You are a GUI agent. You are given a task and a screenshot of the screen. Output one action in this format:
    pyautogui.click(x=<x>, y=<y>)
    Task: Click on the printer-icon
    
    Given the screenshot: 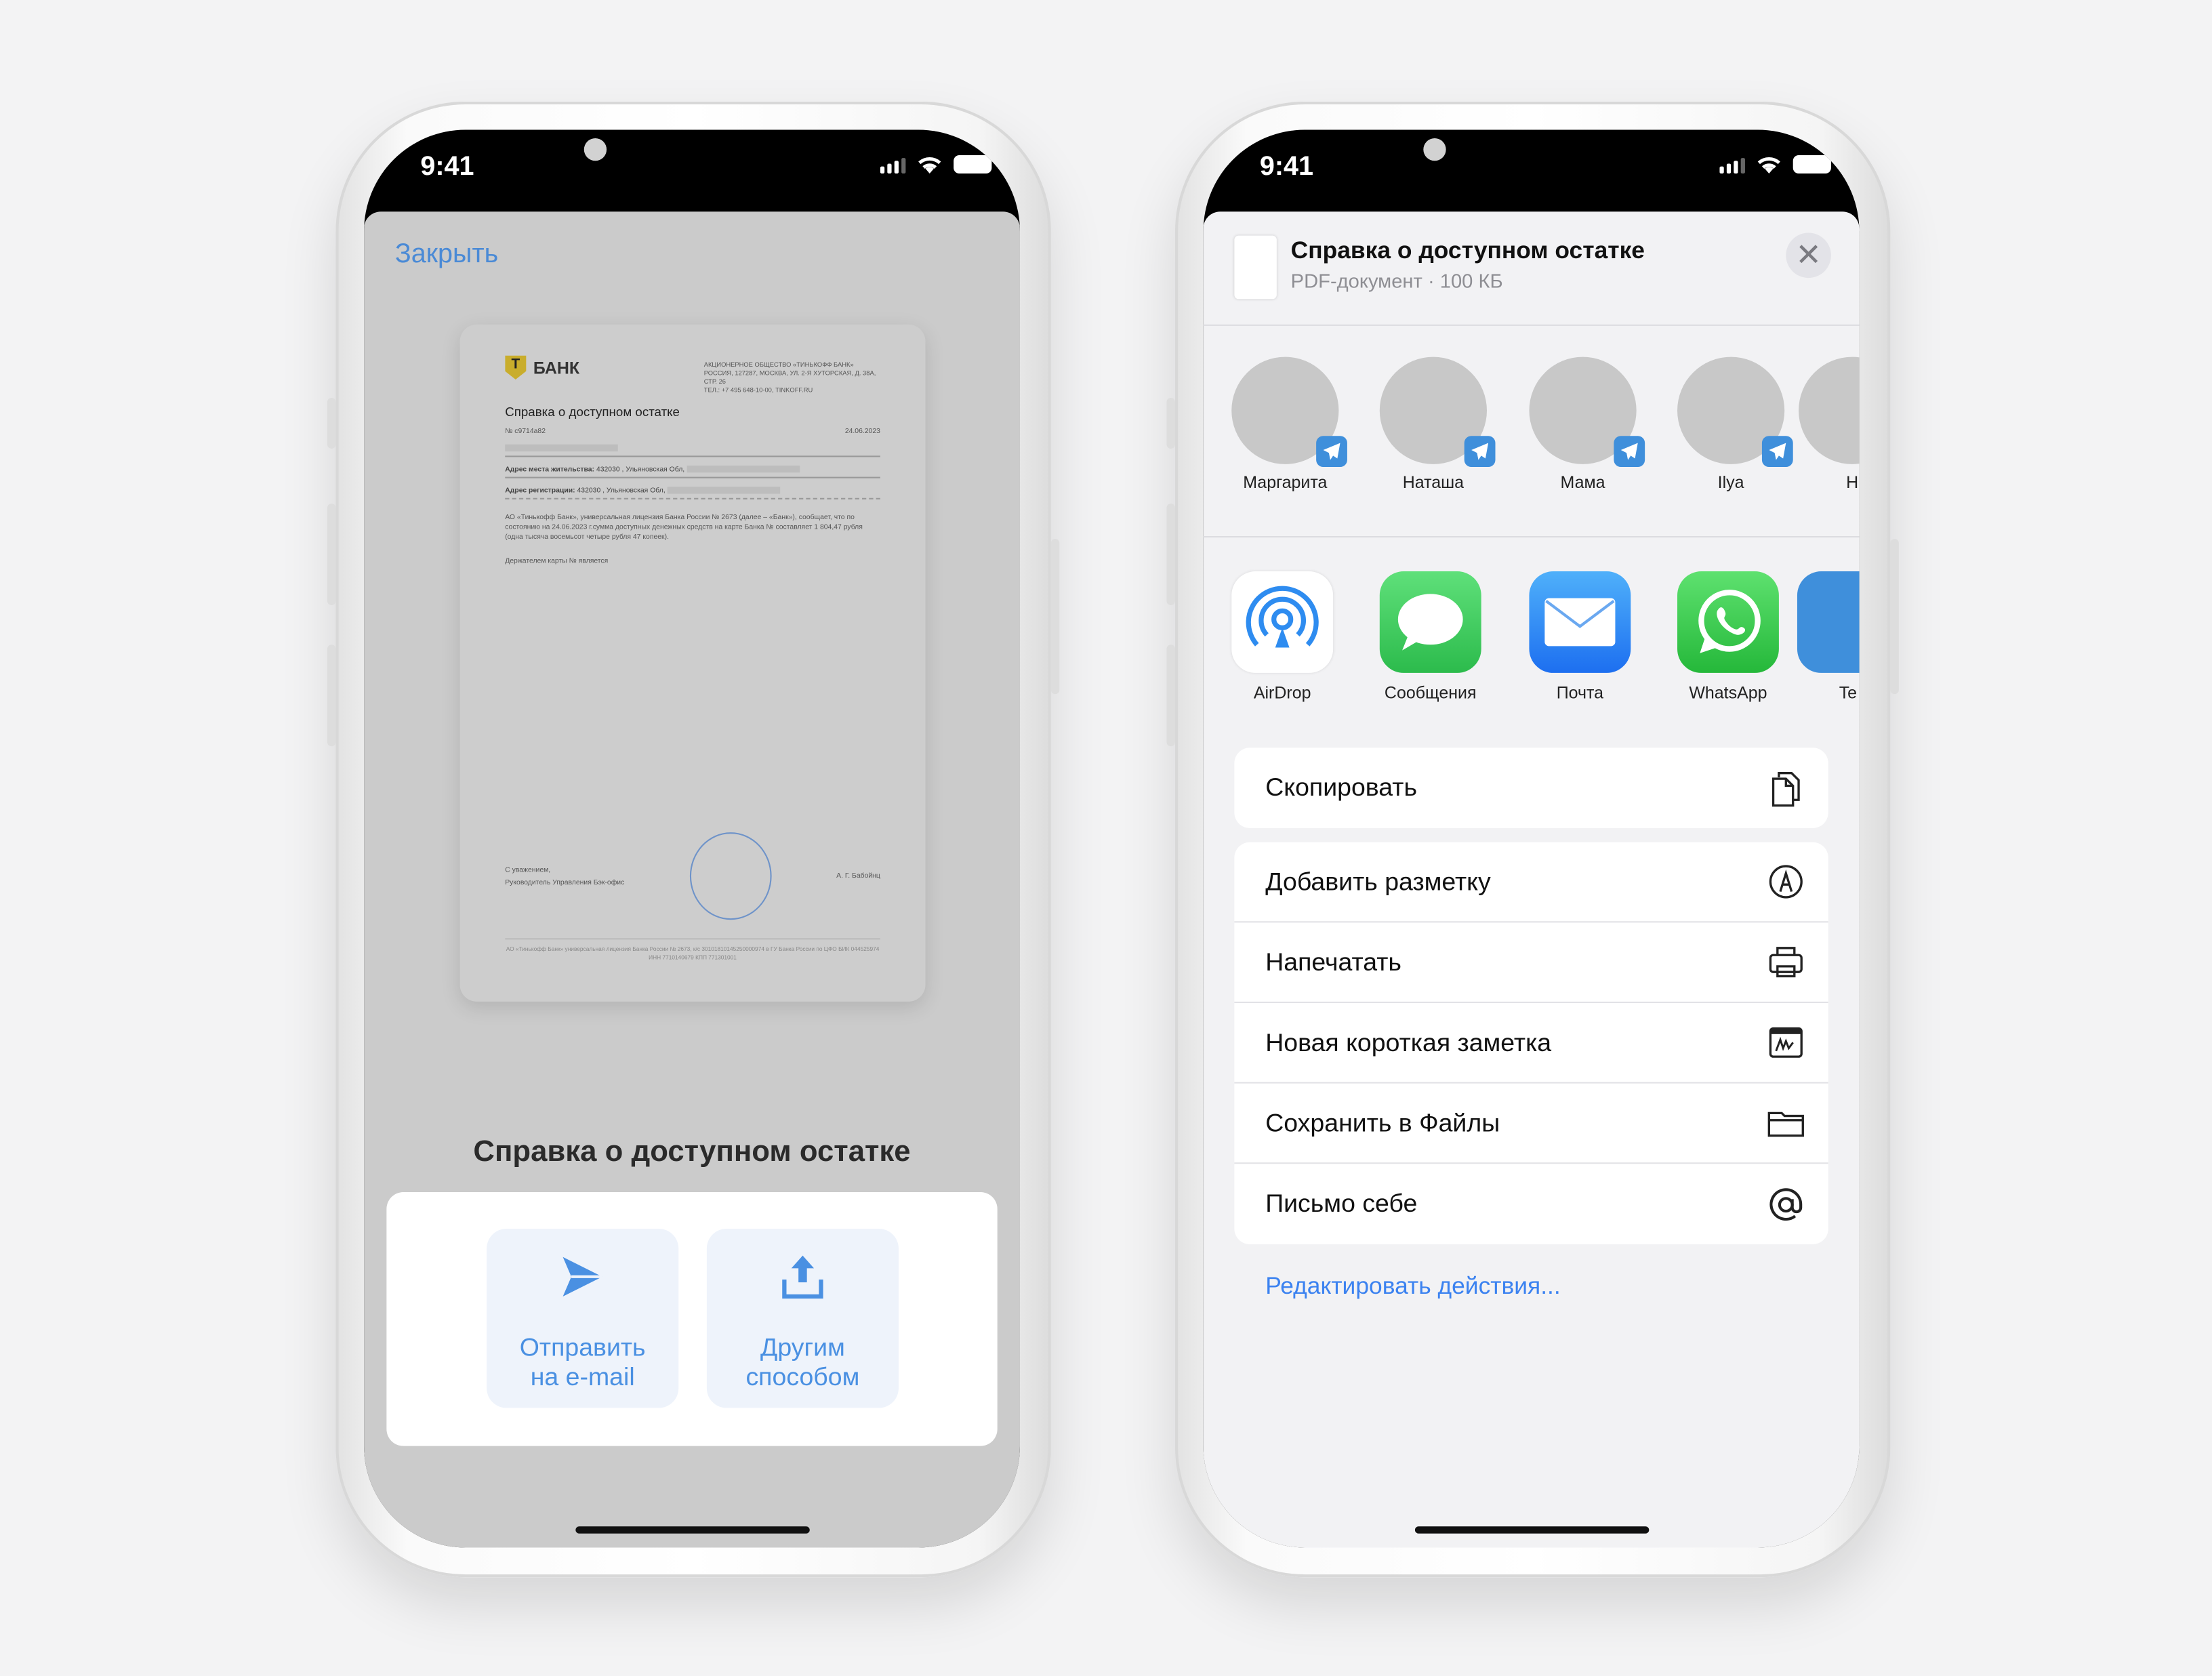 What is the action you would take?
    pyautogui.click(x=1786, y=962)
    